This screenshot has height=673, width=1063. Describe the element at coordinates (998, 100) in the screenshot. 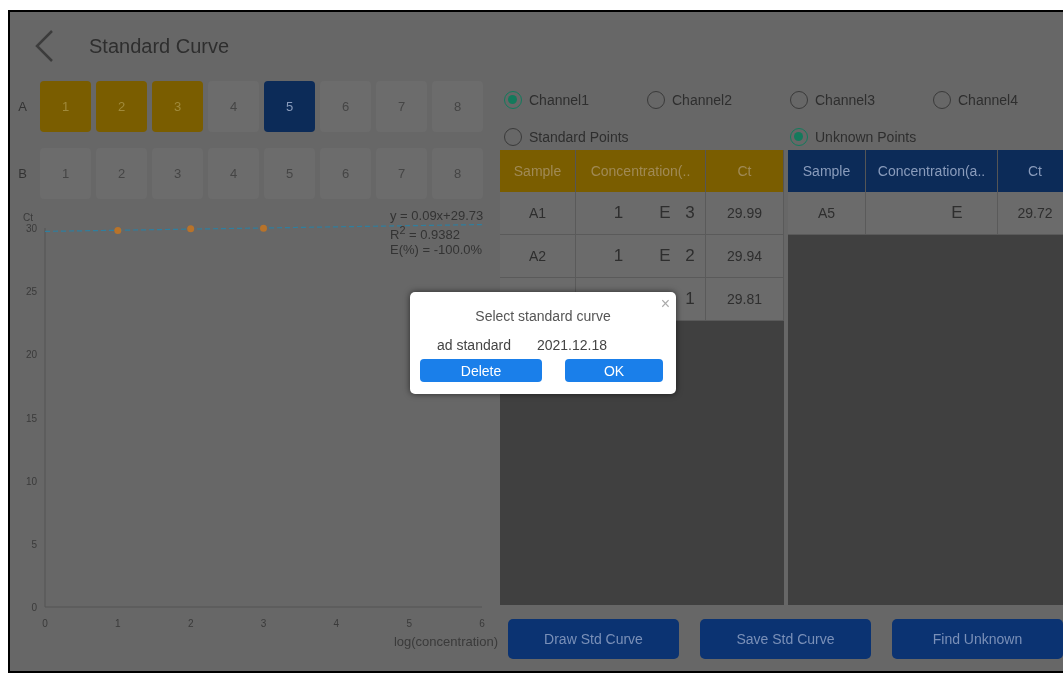

I see `channel-radio: Channel4` at that location.